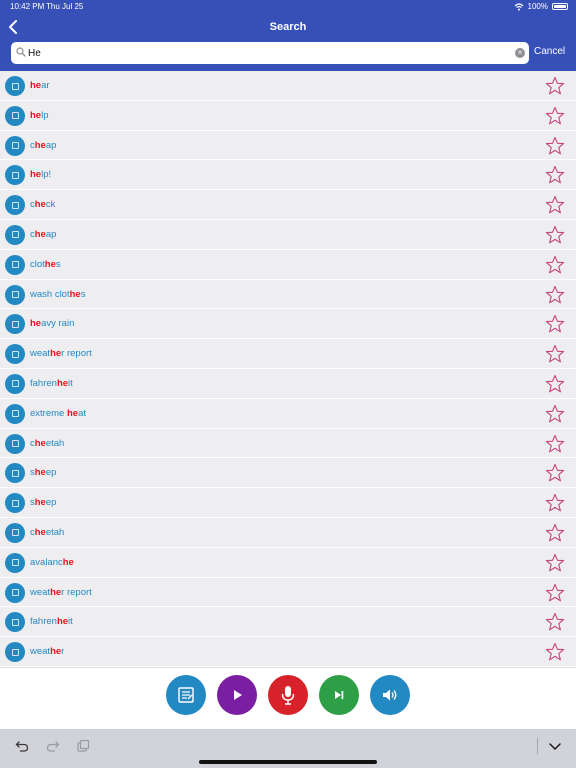 Image resolution: width=576 pixels, height=768 pixels. I want to click on speaker-icon, so click(390, 695).